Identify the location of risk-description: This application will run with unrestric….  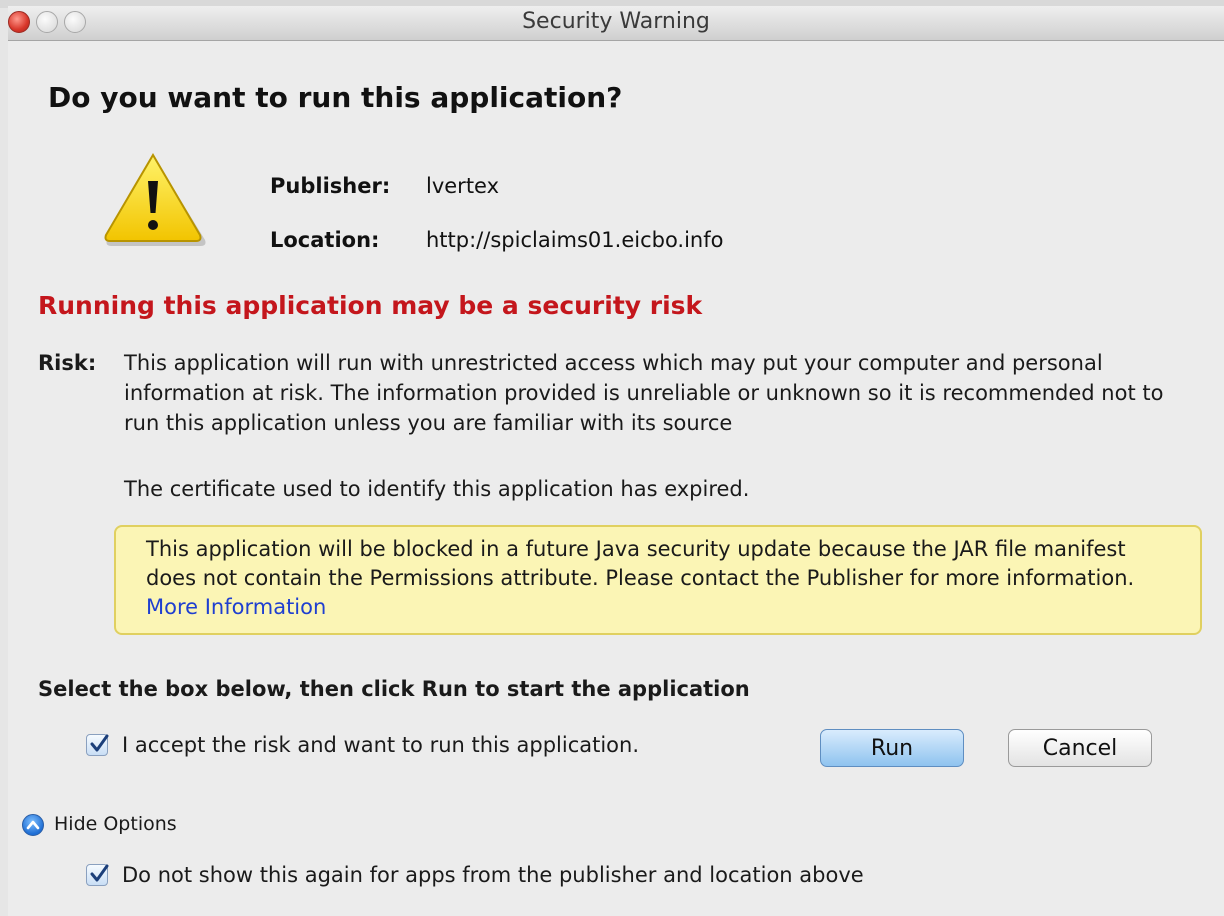
(644, 393).